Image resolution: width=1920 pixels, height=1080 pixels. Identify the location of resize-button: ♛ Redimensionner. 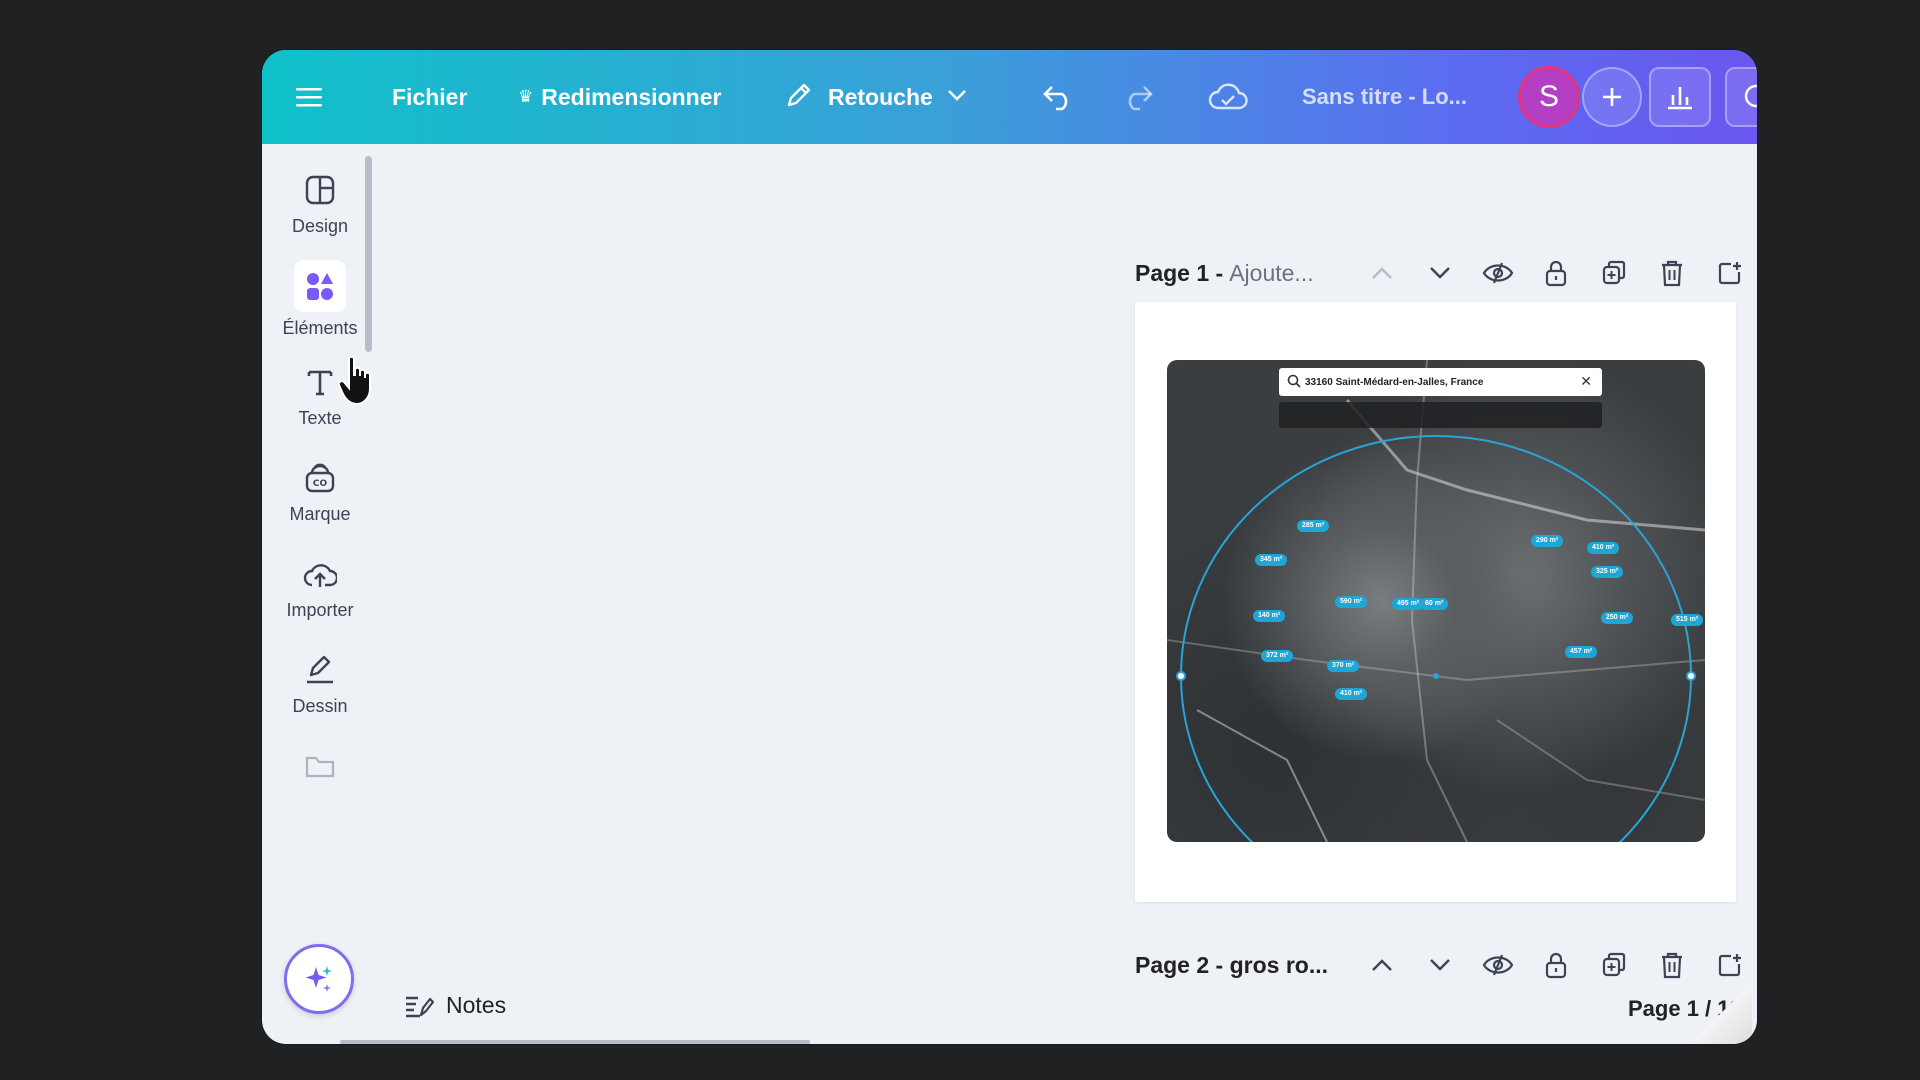
(619, 97).